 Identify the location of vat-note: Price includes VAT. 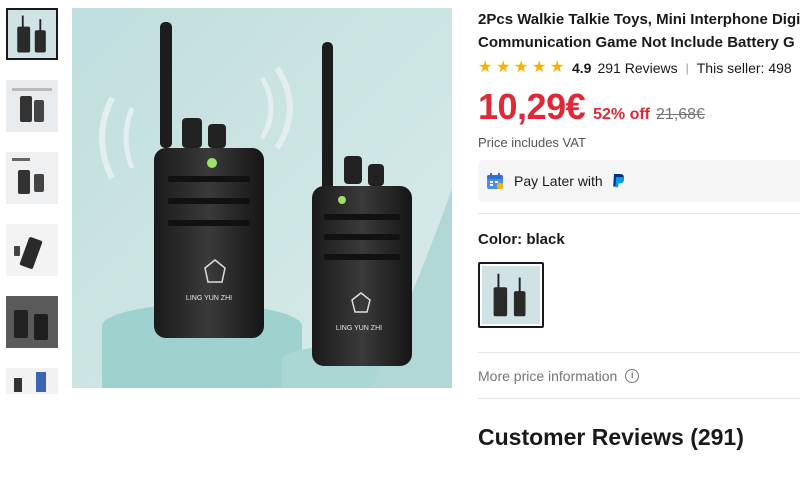
(532, 142).